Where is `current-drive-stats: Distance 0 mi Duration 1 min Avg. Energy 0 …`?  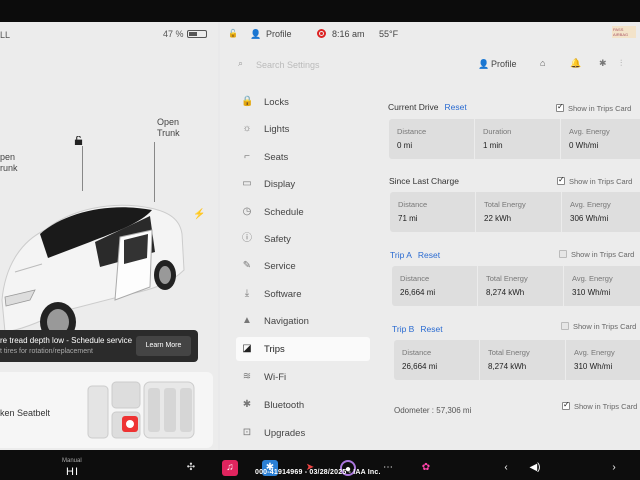
current-drive-stats: Distance 0 mi Duration 1 min Avg. Energy 0 … is located at coordinates (514, 139).